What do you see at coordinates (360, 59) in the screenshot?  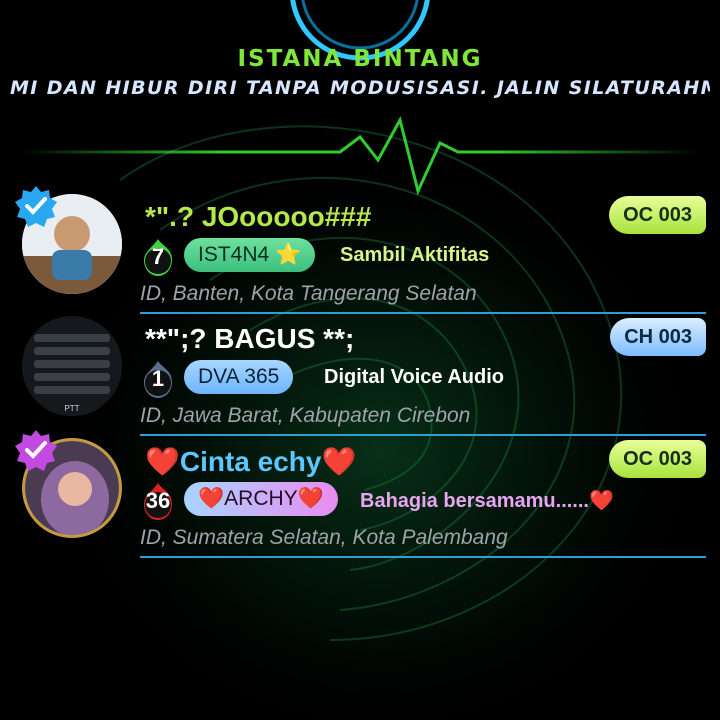 I see `page-title: ISTANA BINTANG` at bounding box center [360, 59].